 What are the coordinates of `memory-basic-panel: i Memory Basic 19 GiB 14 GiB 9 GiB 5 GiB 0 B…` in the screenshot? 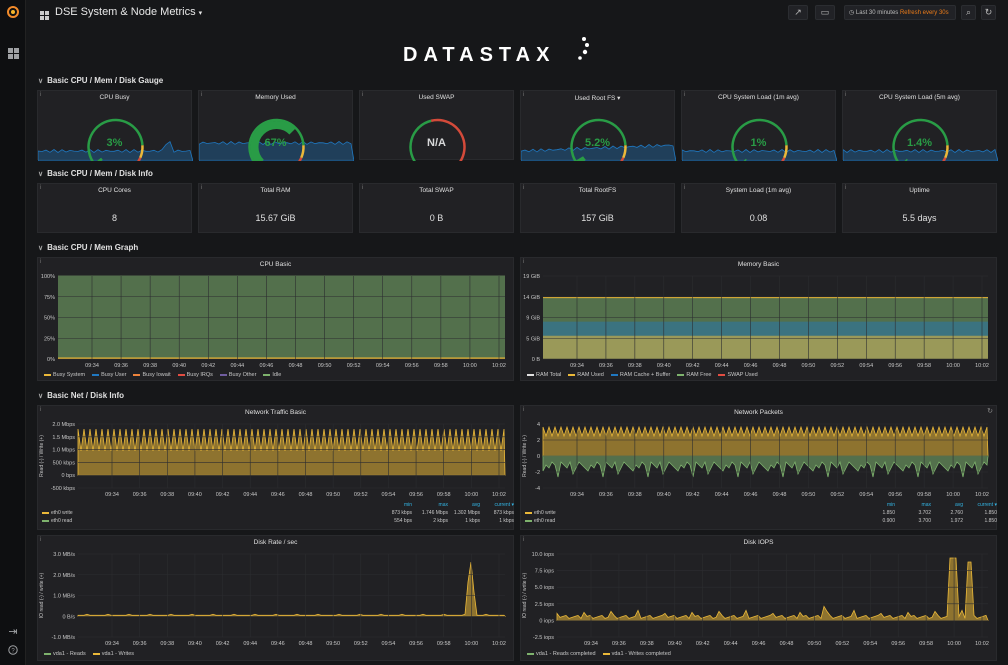 It's located at (758, 319).